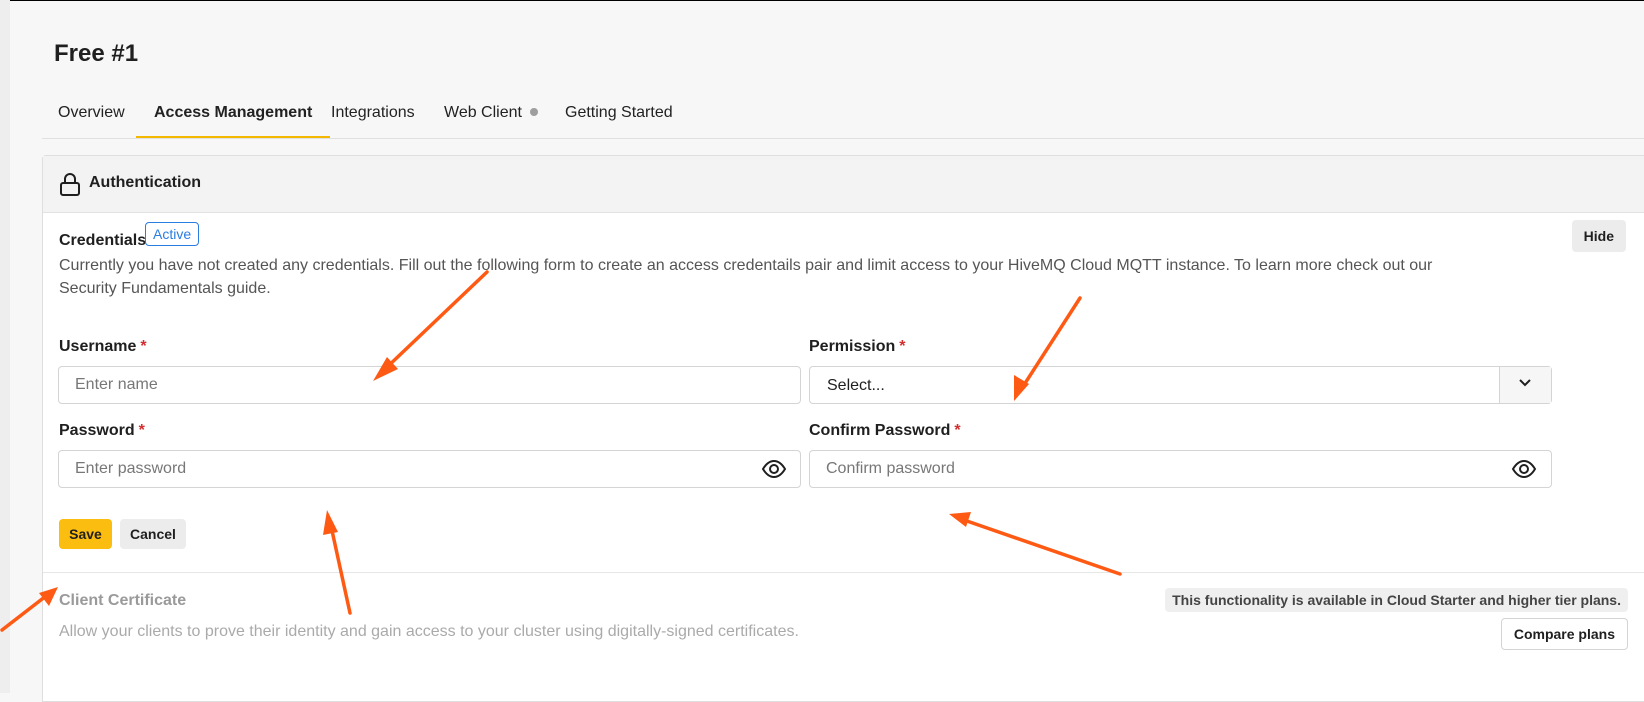 Image resolution: width=1644 pixels, height=702 pixels. I want to click on window-top-border, so click(822, 0).